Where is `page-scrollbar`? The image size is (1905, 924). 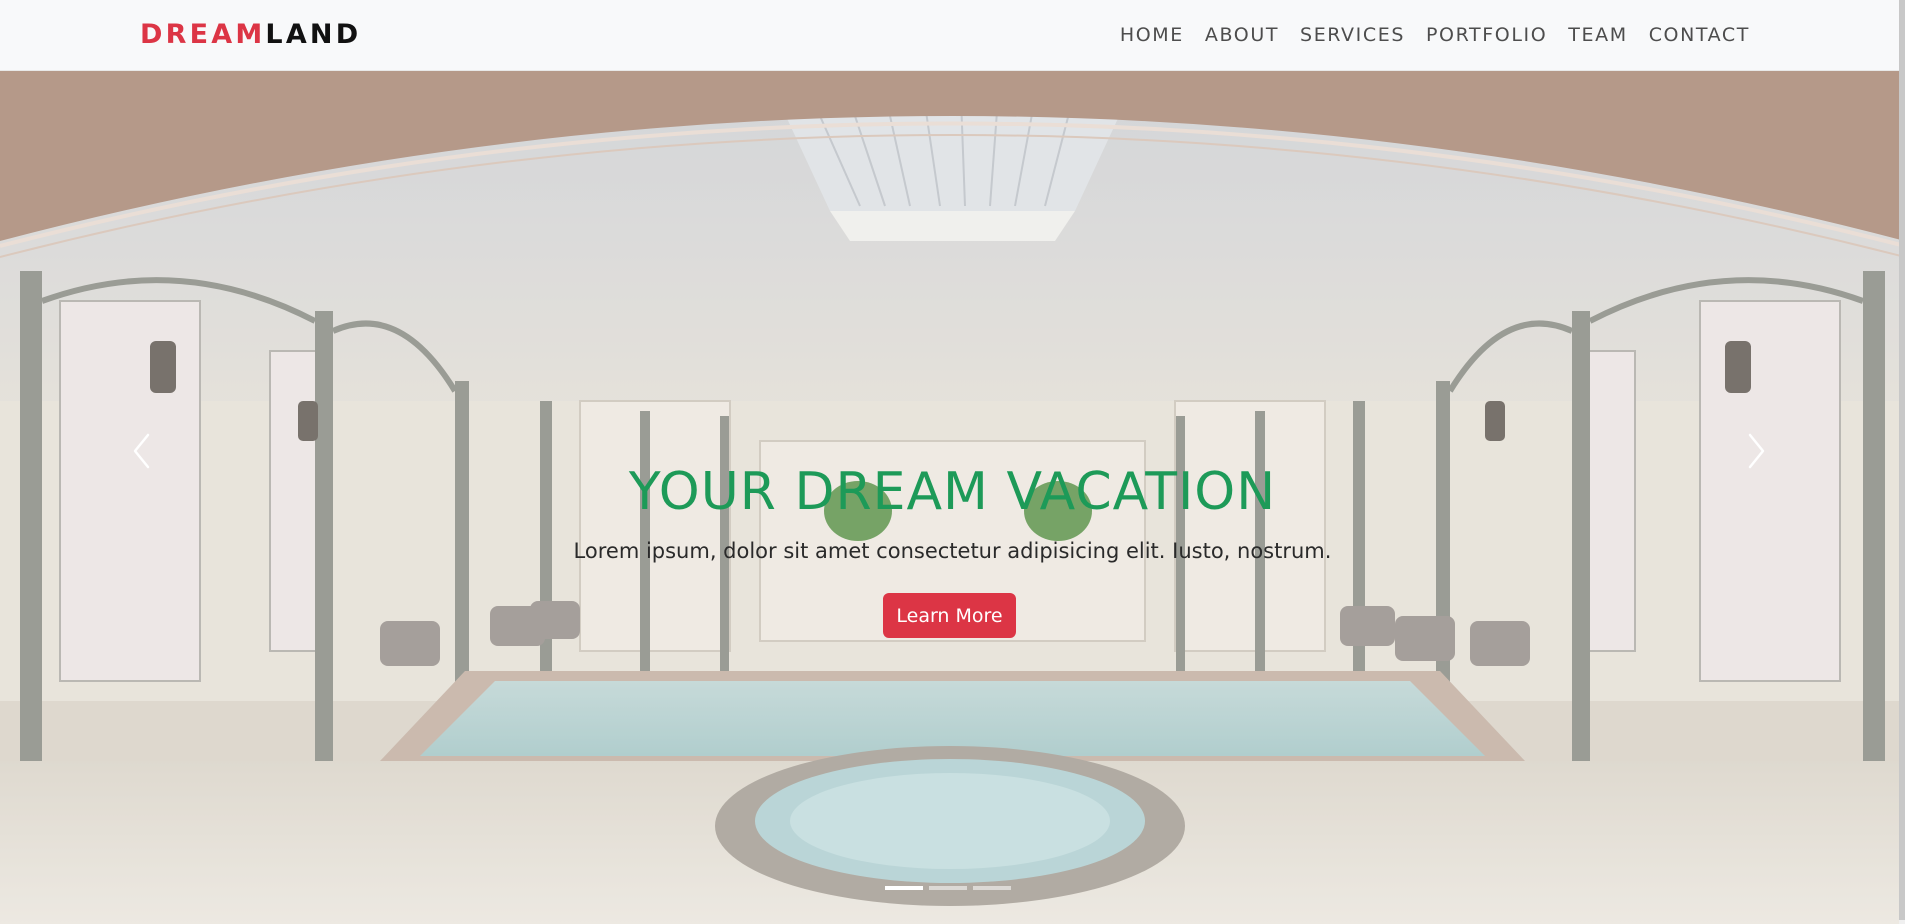
page-scrollbar is located at coordinates (1902, 462).